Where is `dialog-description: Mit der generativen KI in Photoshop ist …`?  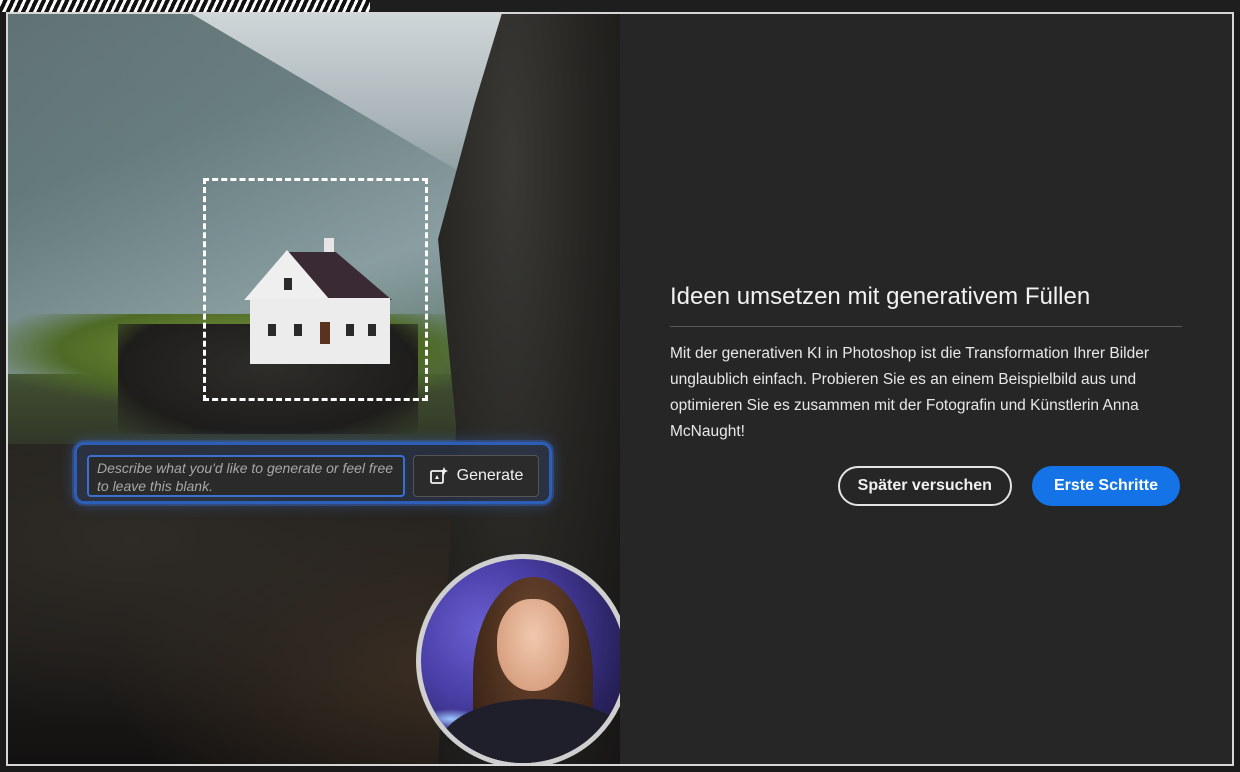
dialog-description: Mit der generativen KI in Photoshop ist … is located at coordinates (910, 392).